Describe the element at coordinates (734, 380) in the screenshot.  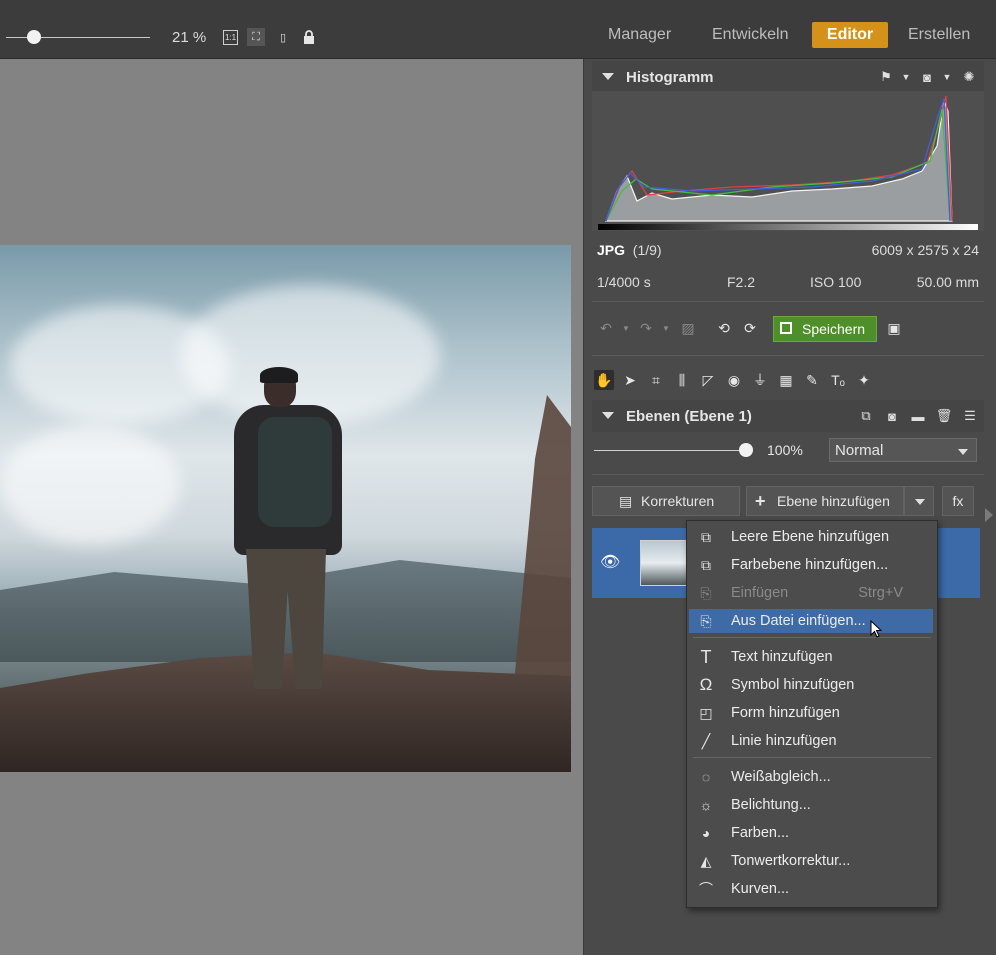
I see `red-eye-tool-icon: ◉` at that location.